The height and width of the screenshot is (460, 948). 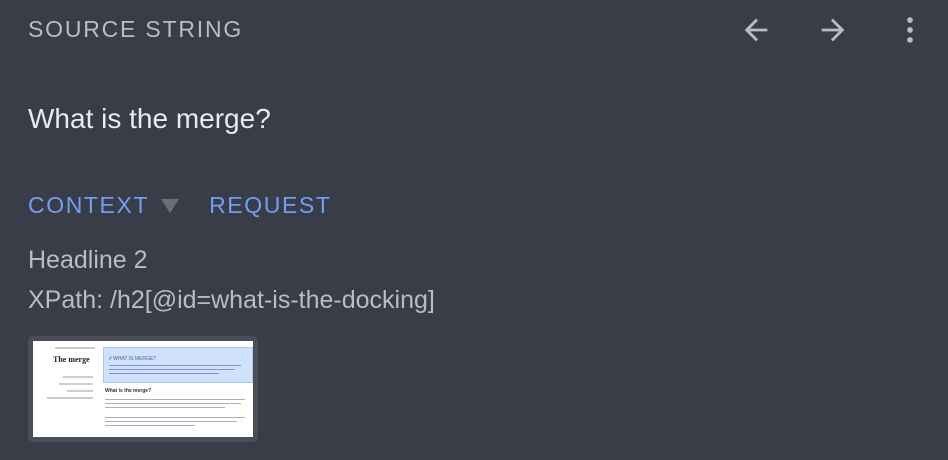 I want to click on tab-context: CONTEXT, so click(x=88, y=205).